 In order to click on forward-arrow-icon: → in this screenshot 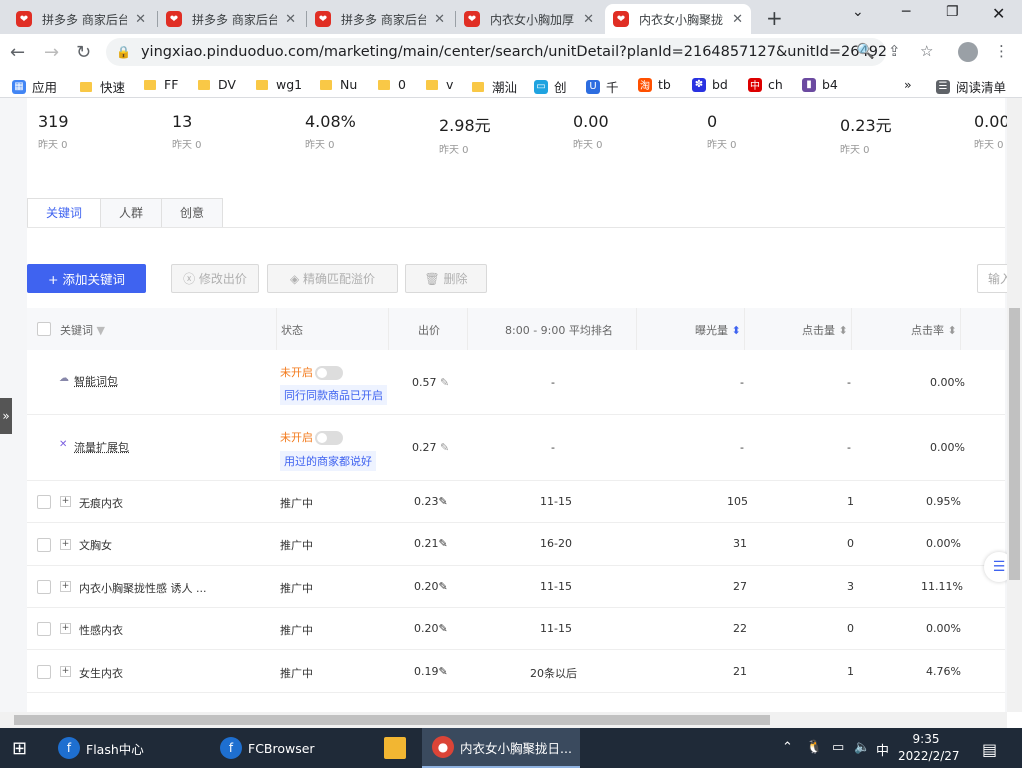, I will do `click(51, 52)`.